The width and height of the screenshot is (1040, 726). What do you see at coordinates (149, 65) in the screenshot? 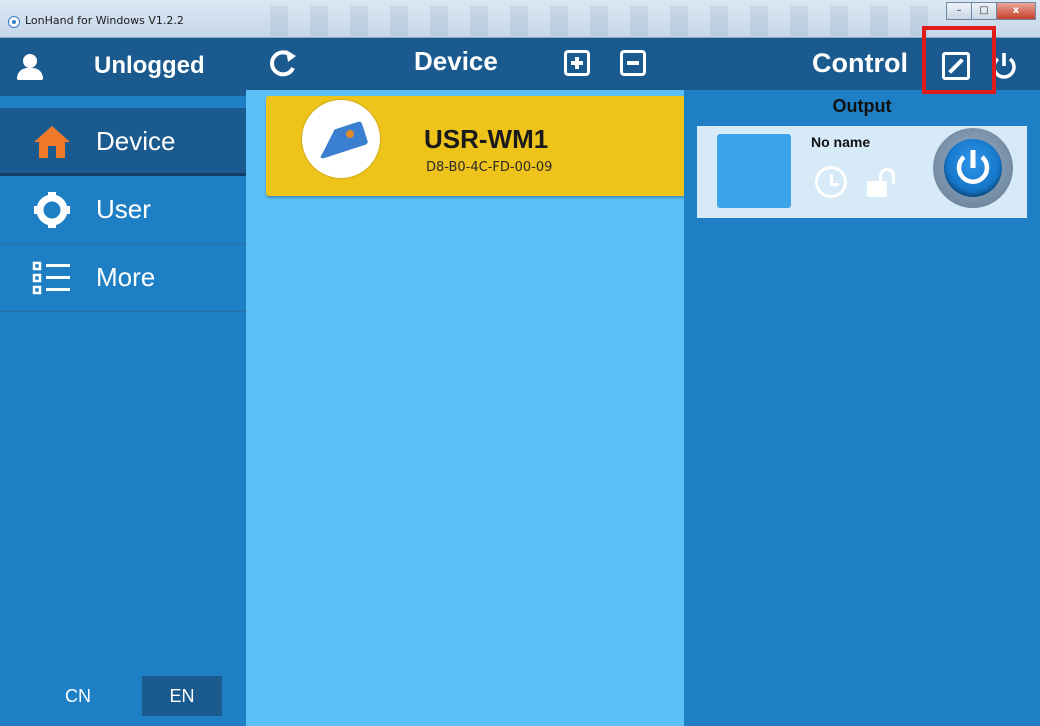
I see `user-status: Unlogged` at bounding box center [149, 65].